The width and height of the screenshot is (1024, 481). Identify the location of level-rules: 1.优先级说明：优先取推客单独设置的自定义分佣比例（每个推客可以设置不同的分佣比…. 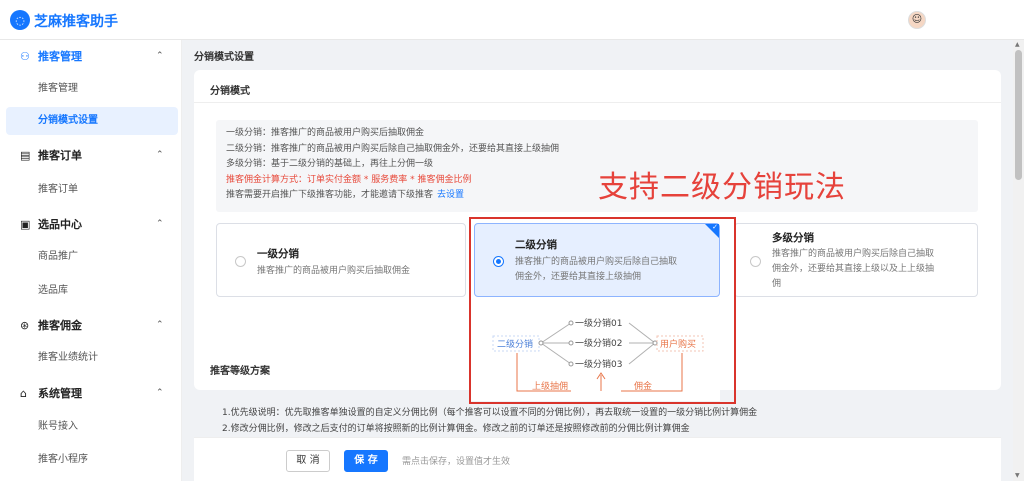
(489, 421).